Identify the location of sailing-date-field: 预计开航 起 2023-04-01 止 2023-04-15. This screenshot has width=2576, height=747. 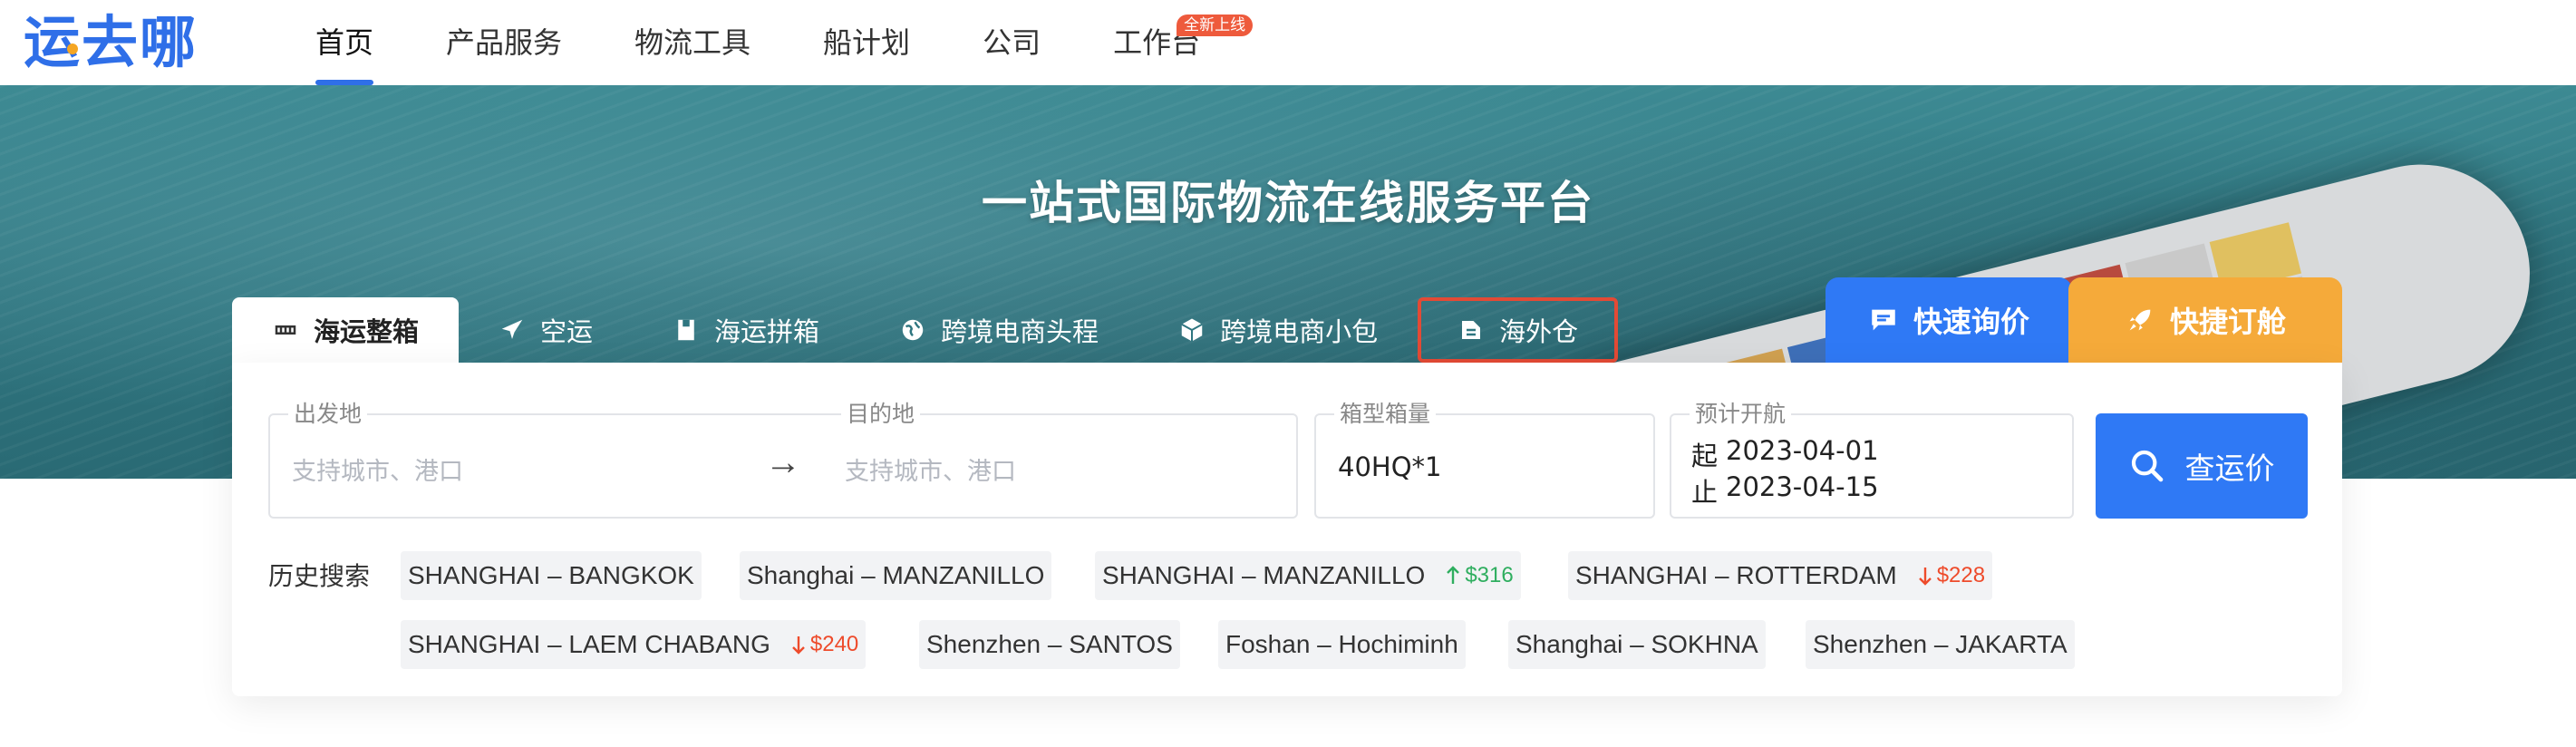
(1872, 460).